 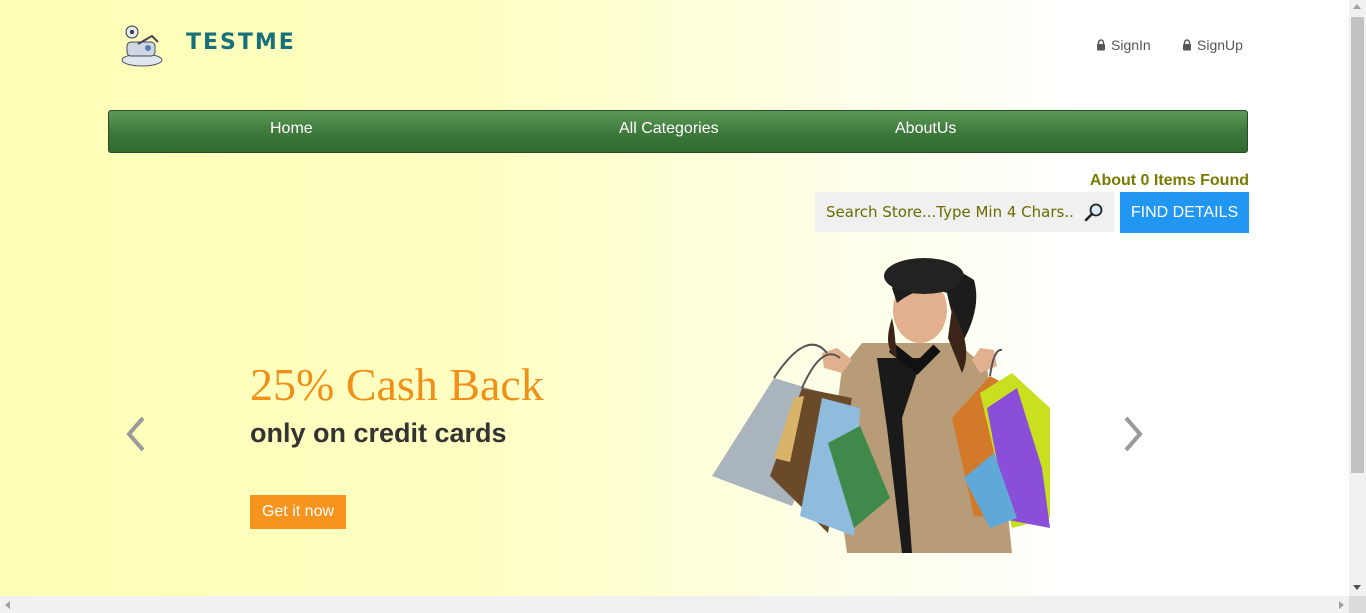 I want to click on search-container, so click(x=964, y=212).